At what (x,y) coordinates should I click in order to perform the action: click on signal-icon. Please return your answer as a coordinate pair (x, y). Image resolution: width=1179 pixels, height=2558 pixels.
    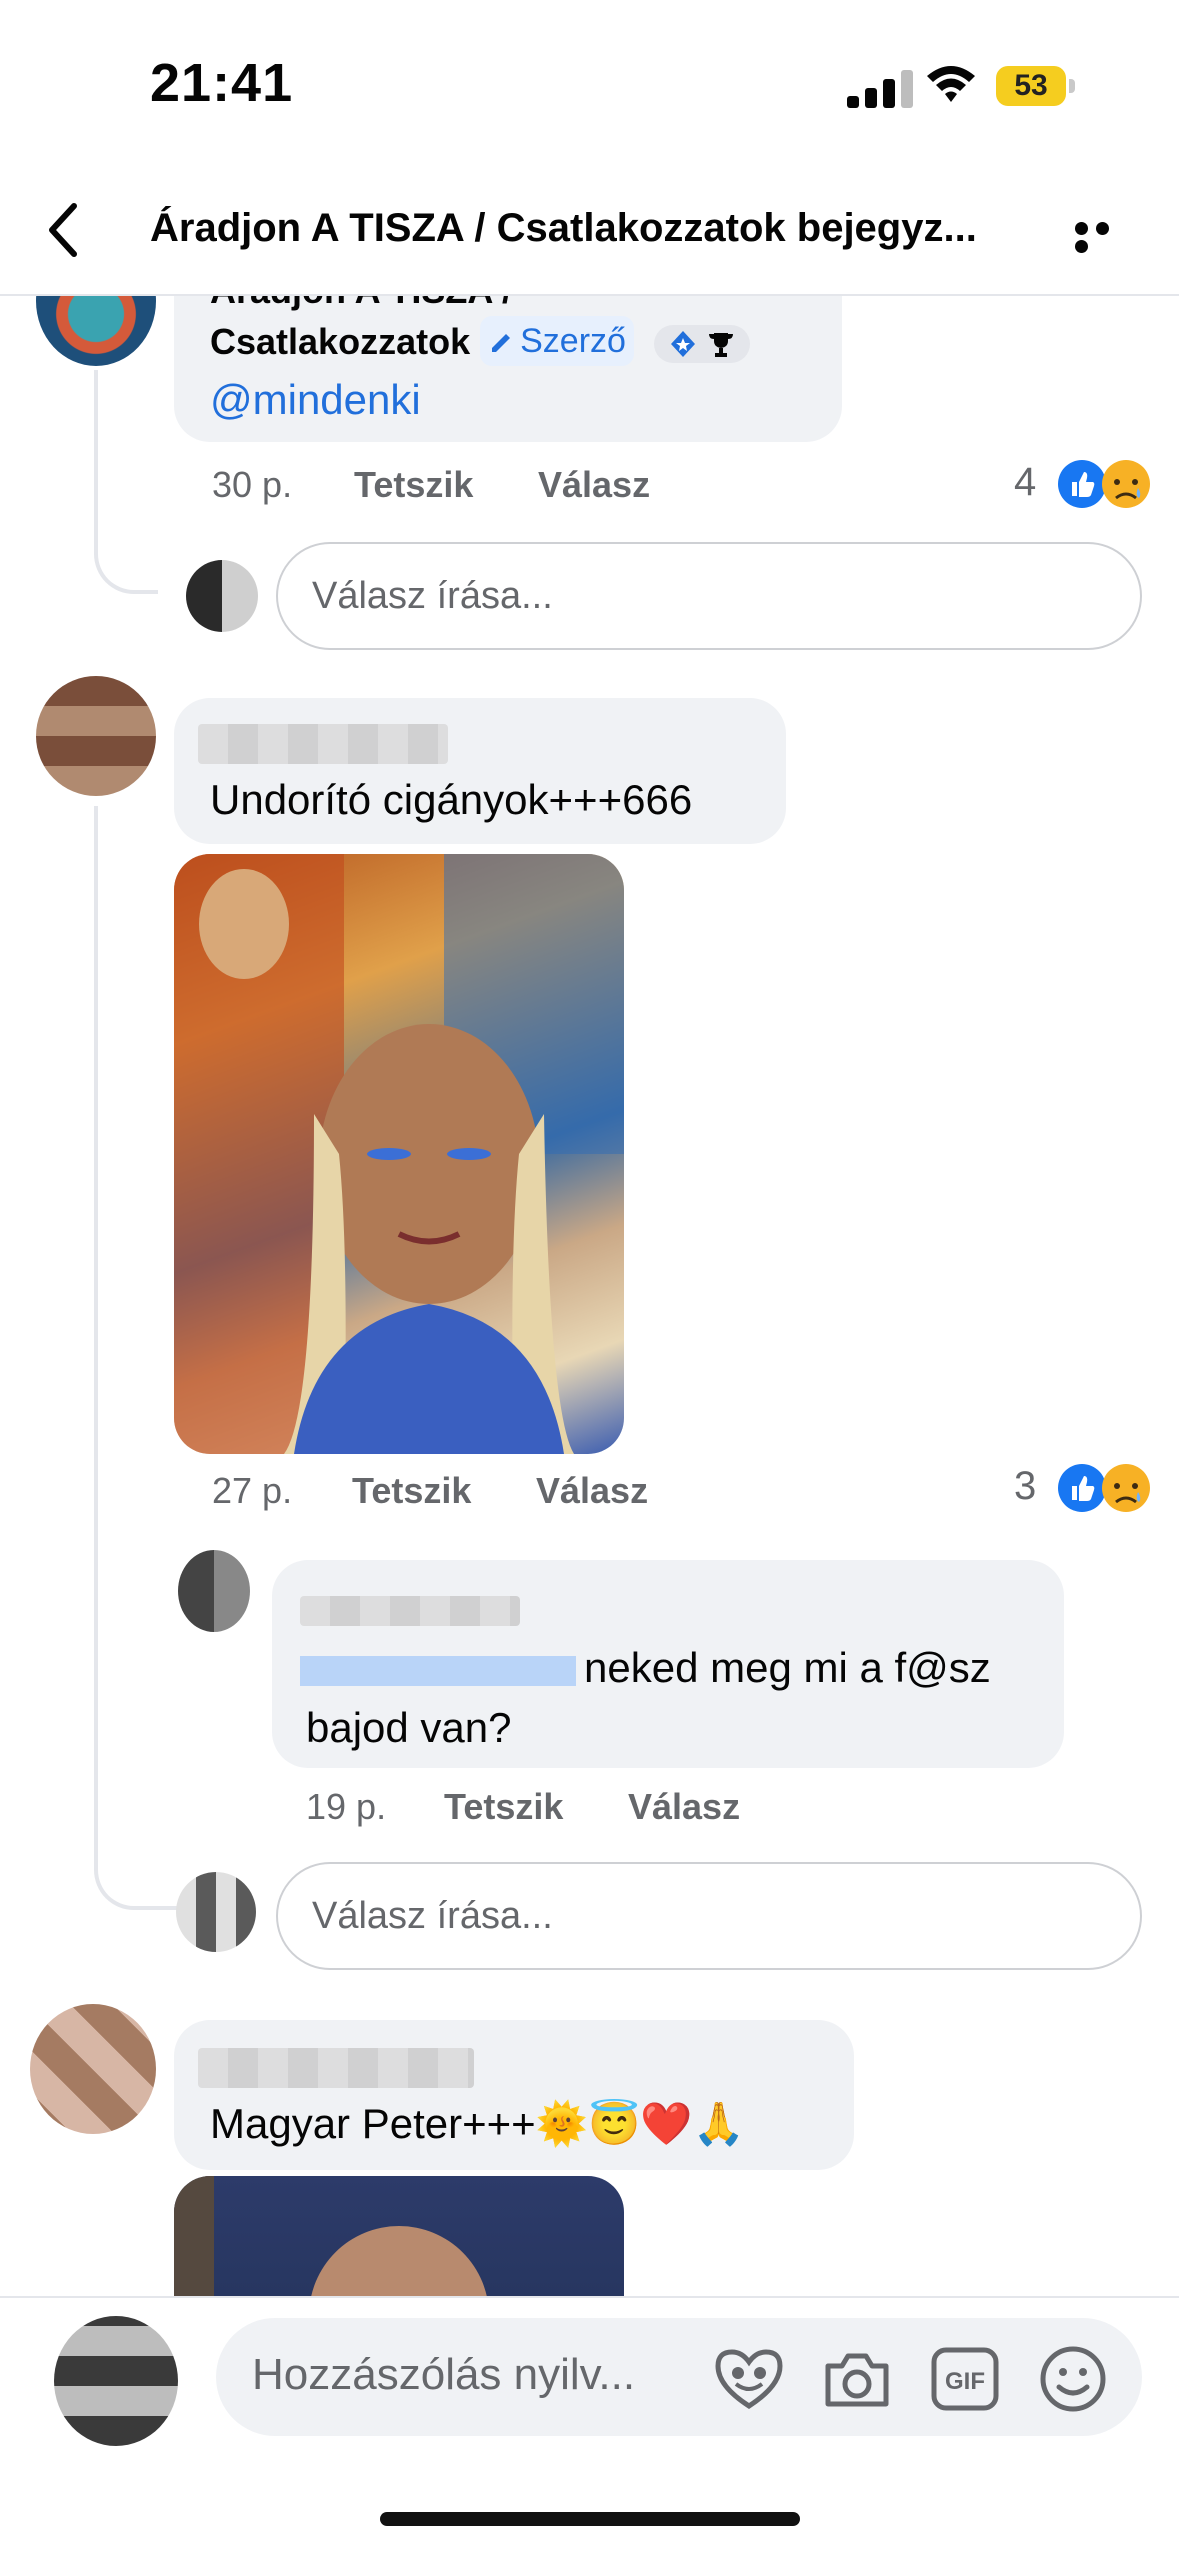
    Looking at the image, I should click on (880, 89).